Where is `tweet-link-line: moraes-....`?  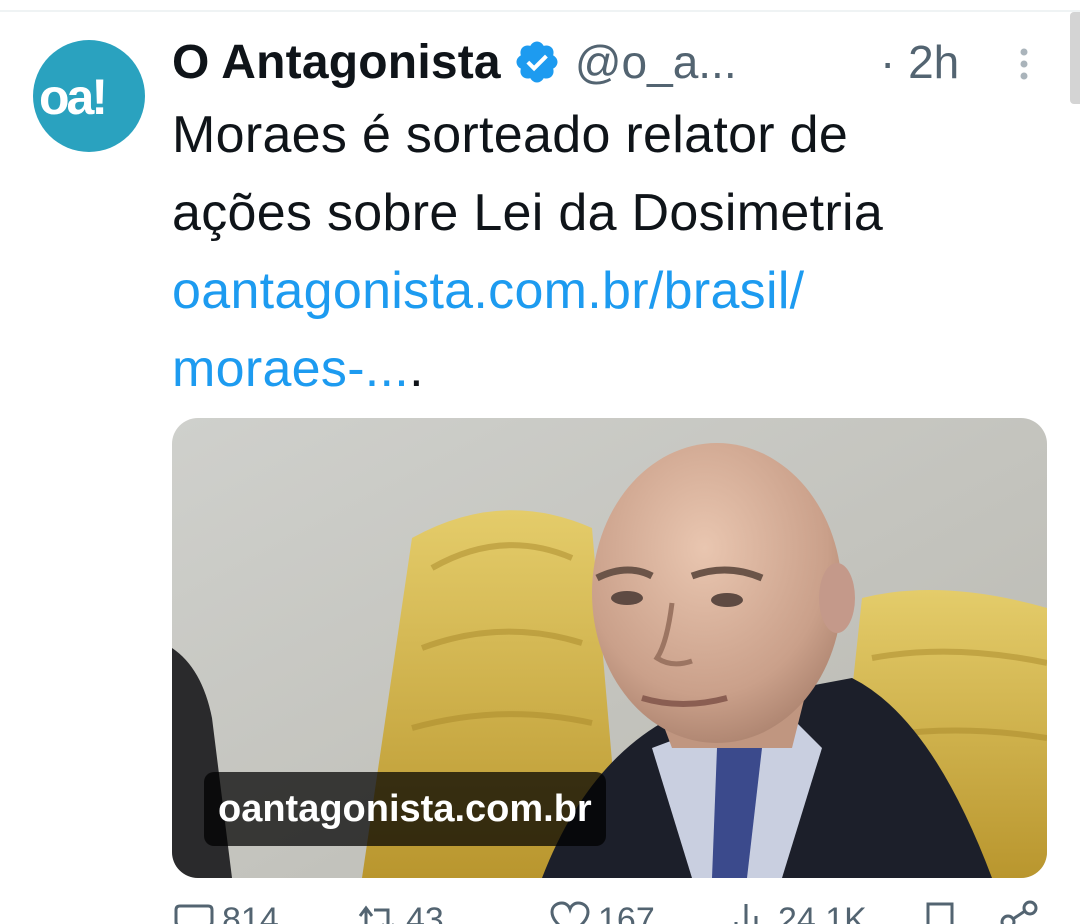 tweet-link-line: moraes-.... is located at coordinates (612, 369).